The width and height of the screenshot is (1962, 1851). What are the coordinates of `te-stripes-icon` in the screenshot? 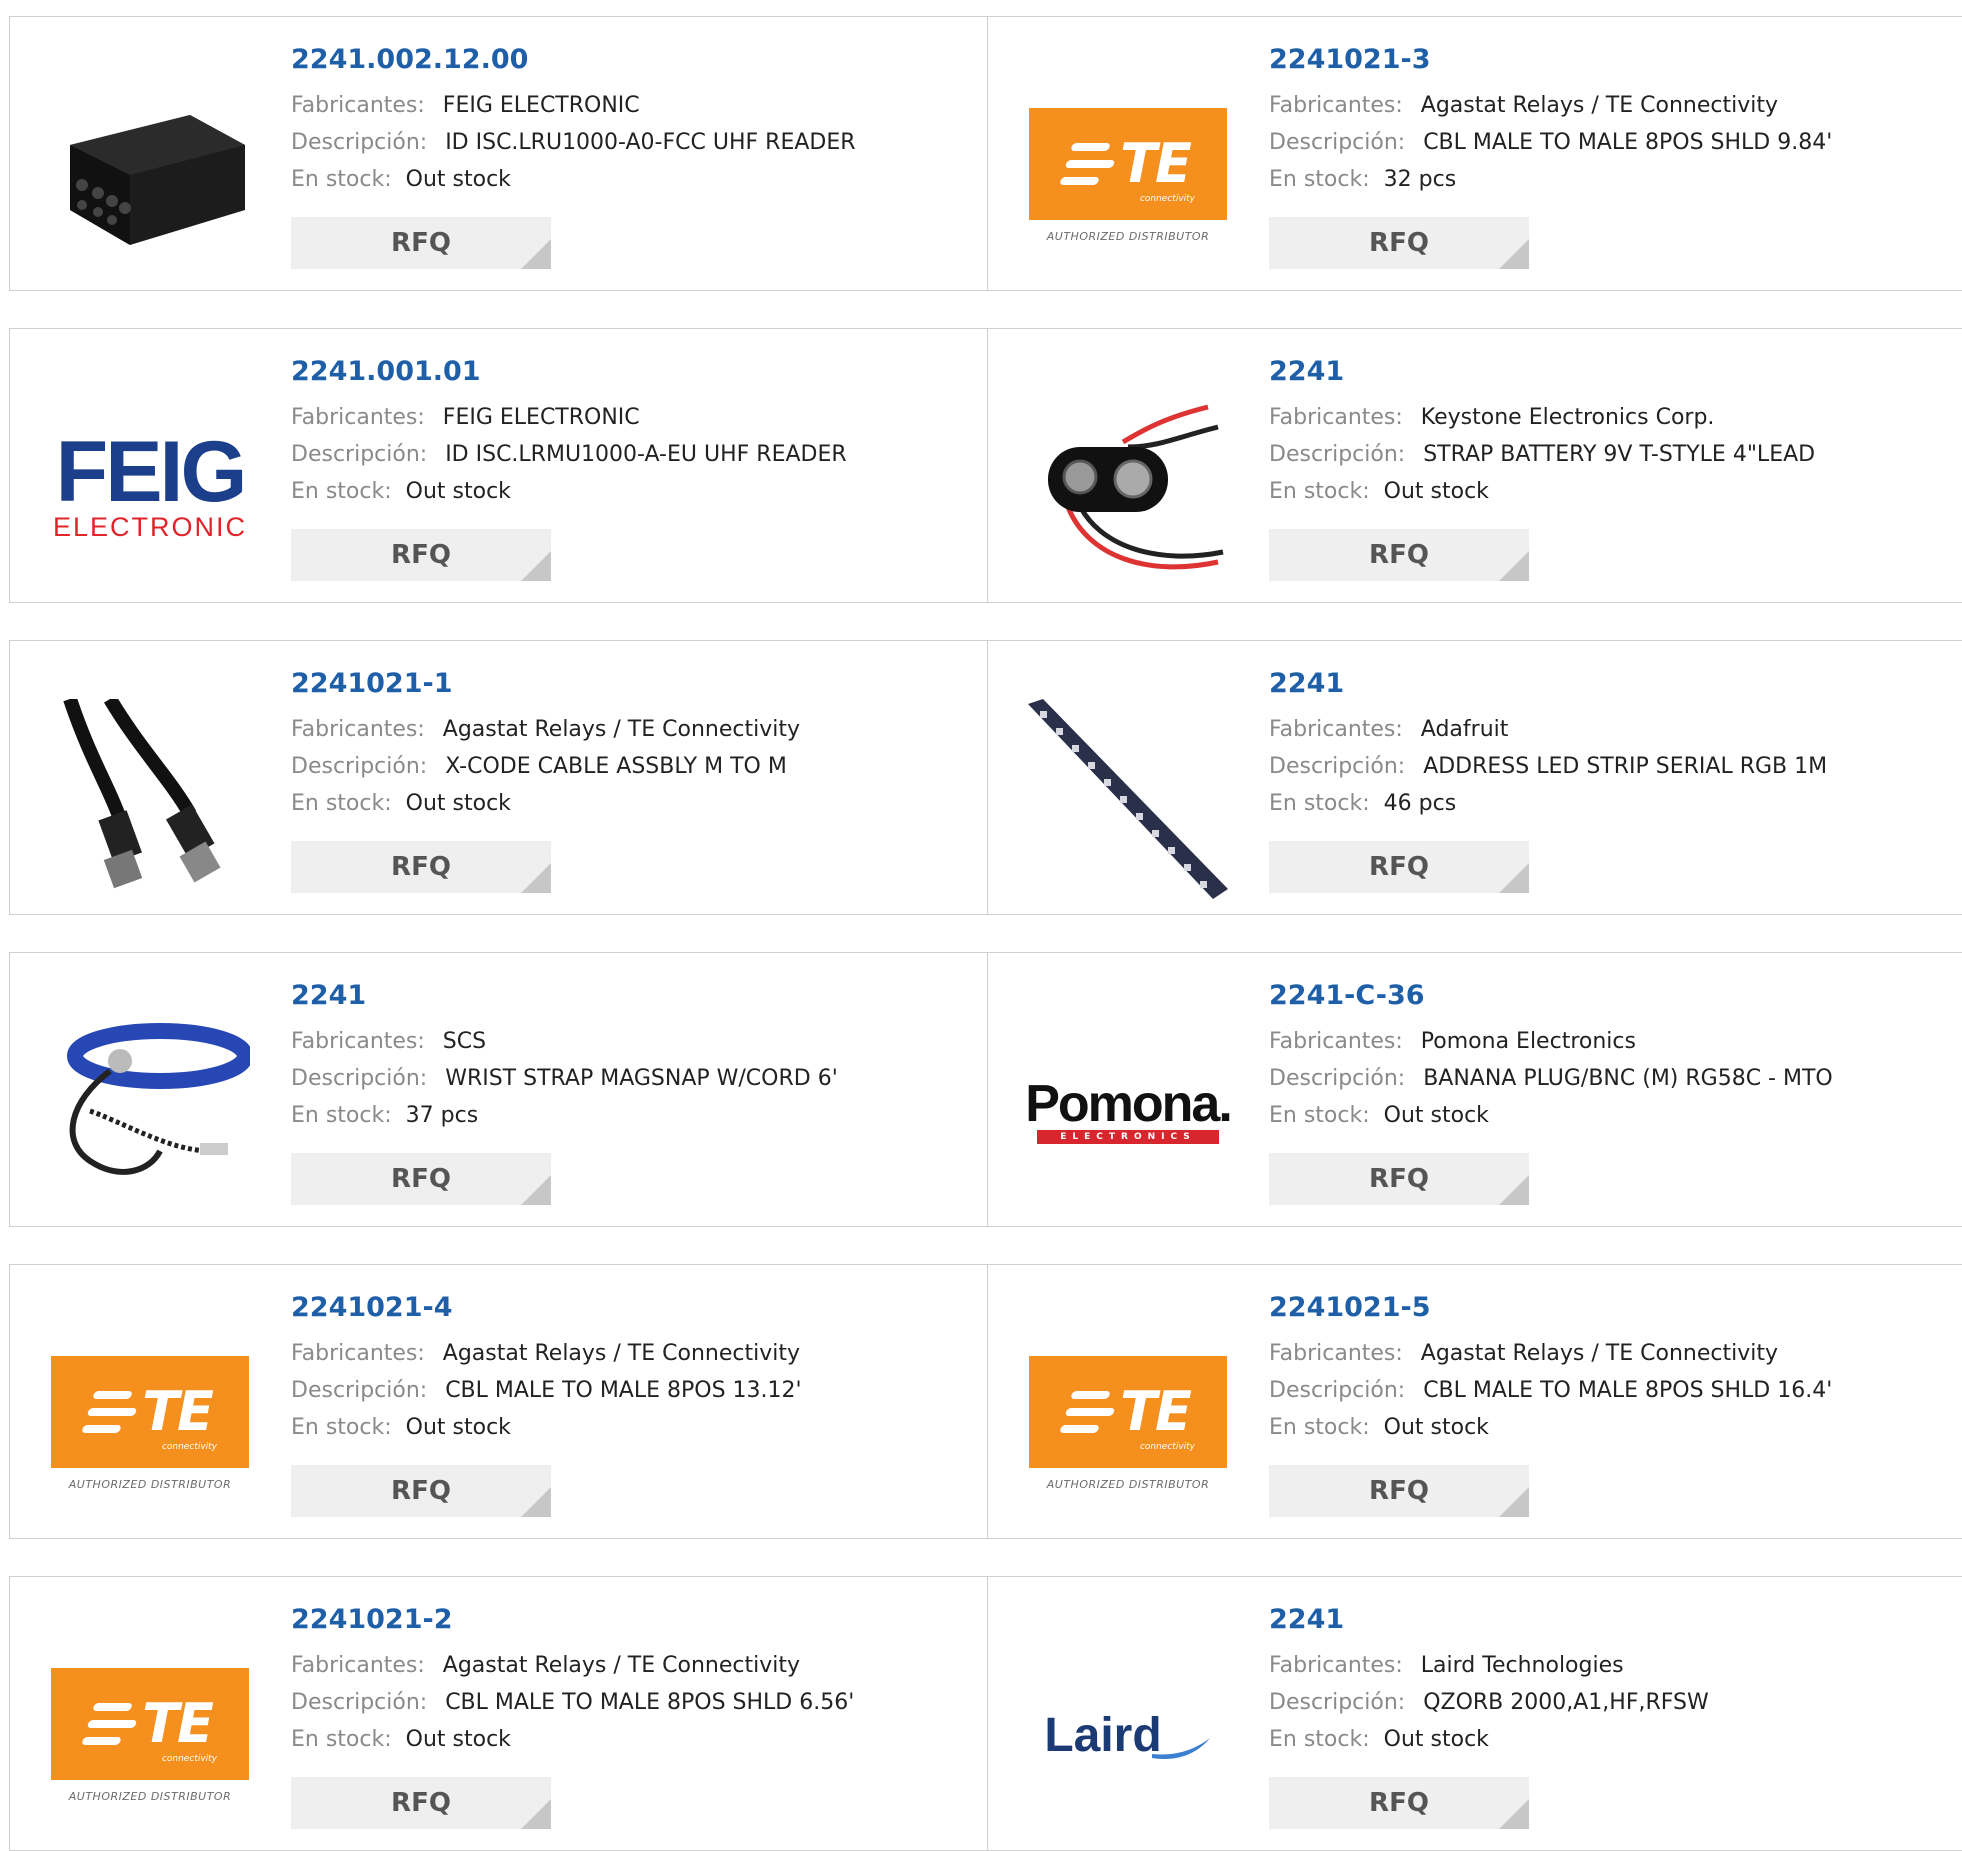 It's located at (112, 1411).